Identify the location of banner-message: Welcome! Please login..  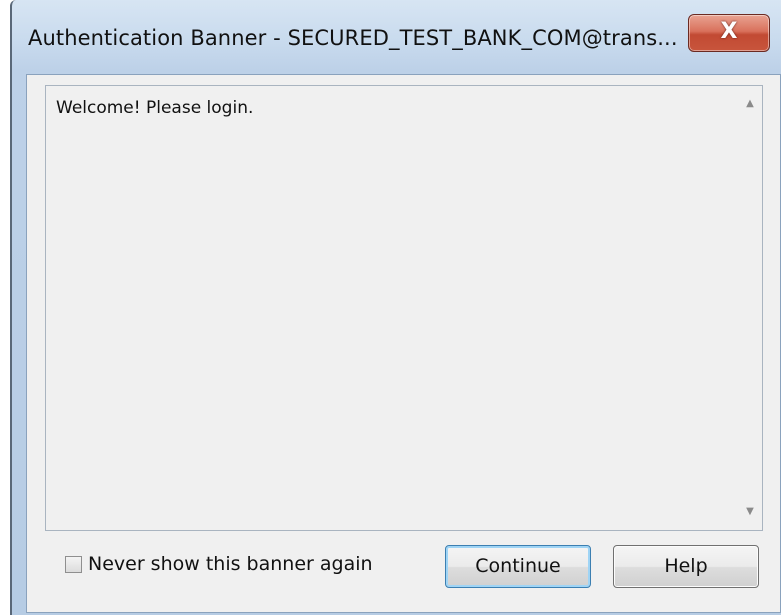
(155, 108).